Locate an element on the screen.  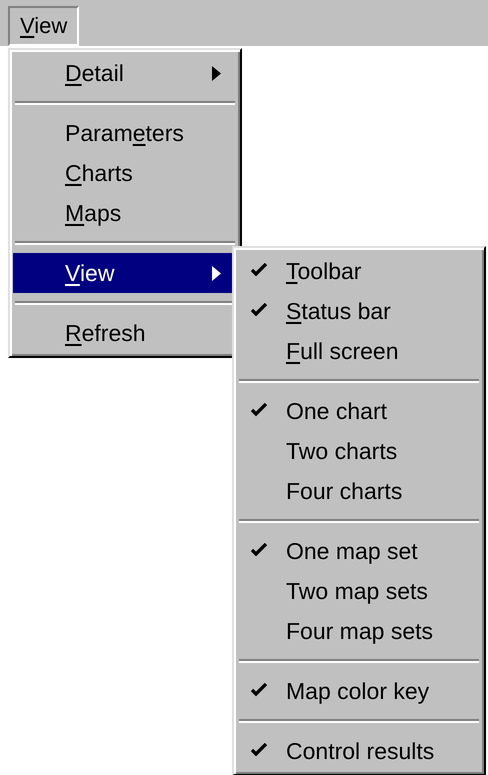
menu-item: Charts is located at coordinates (125, 173).